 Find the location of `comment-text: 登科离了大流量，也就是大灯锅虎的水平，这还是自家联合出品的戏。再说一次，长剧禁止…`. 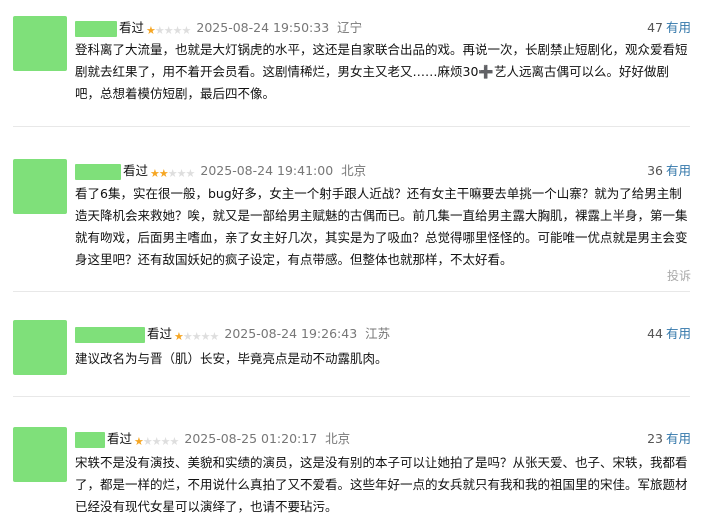

comment-text: 登科离了大流量，也就是大灯锅虎的水平，这还是自家联合出品的戏。再说一次，长剧禁止… is located at coordinates (381, 71).